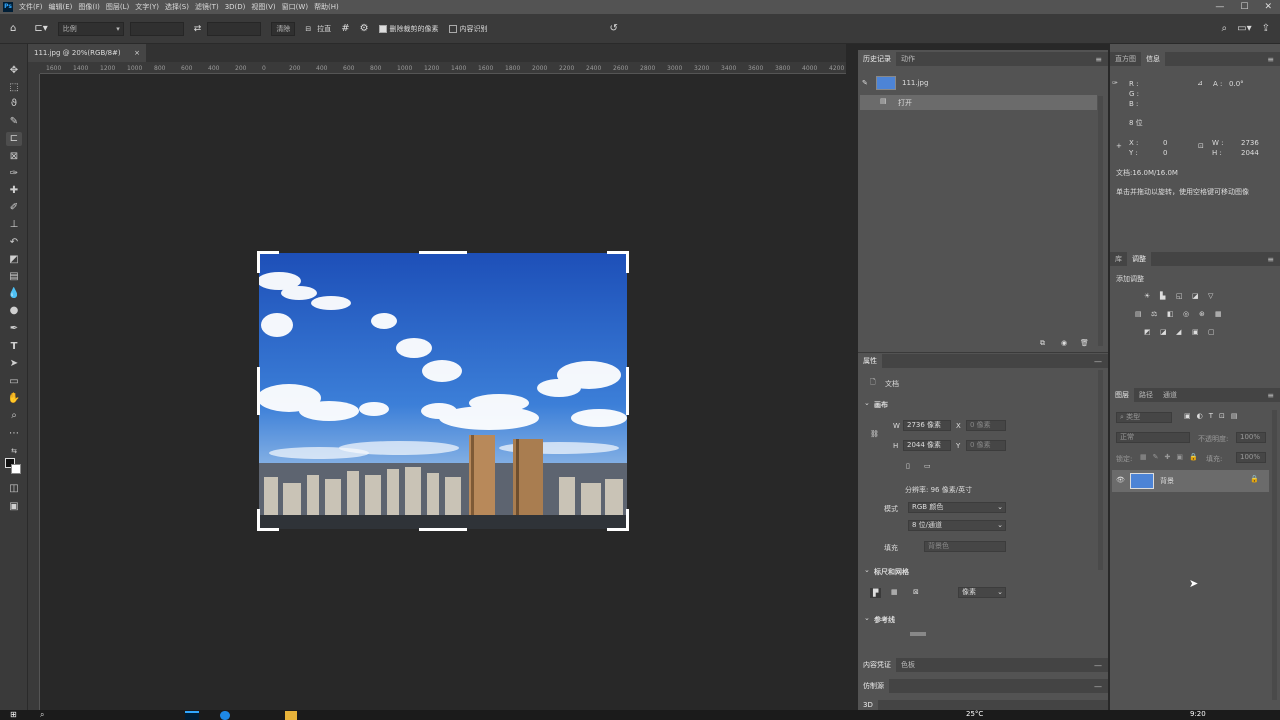 Image resolution: width=1280 pixels, height=720 pixels. What do you see at coordinates (1170, 314) in the screenshot?
I see `black-white-icon: ◧` at bounding box center [1170, 314].